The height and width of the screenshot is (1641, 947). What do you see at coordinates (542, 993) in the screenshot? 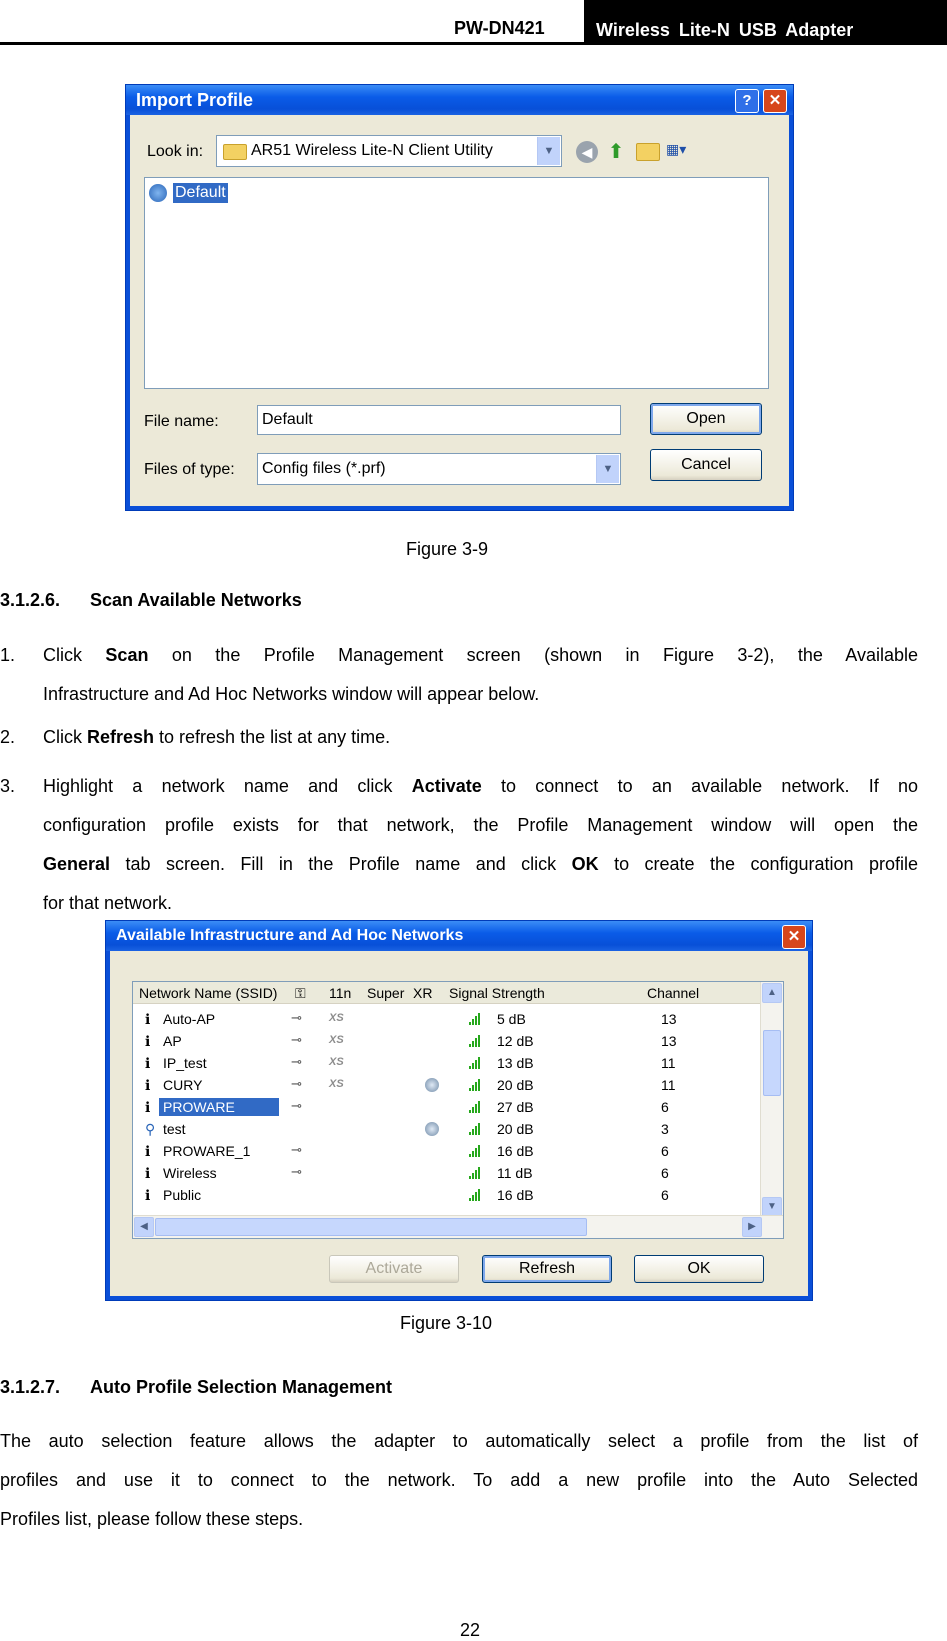
I see `column-header-signal: Signal Strength` at bounding box center [542, 993].